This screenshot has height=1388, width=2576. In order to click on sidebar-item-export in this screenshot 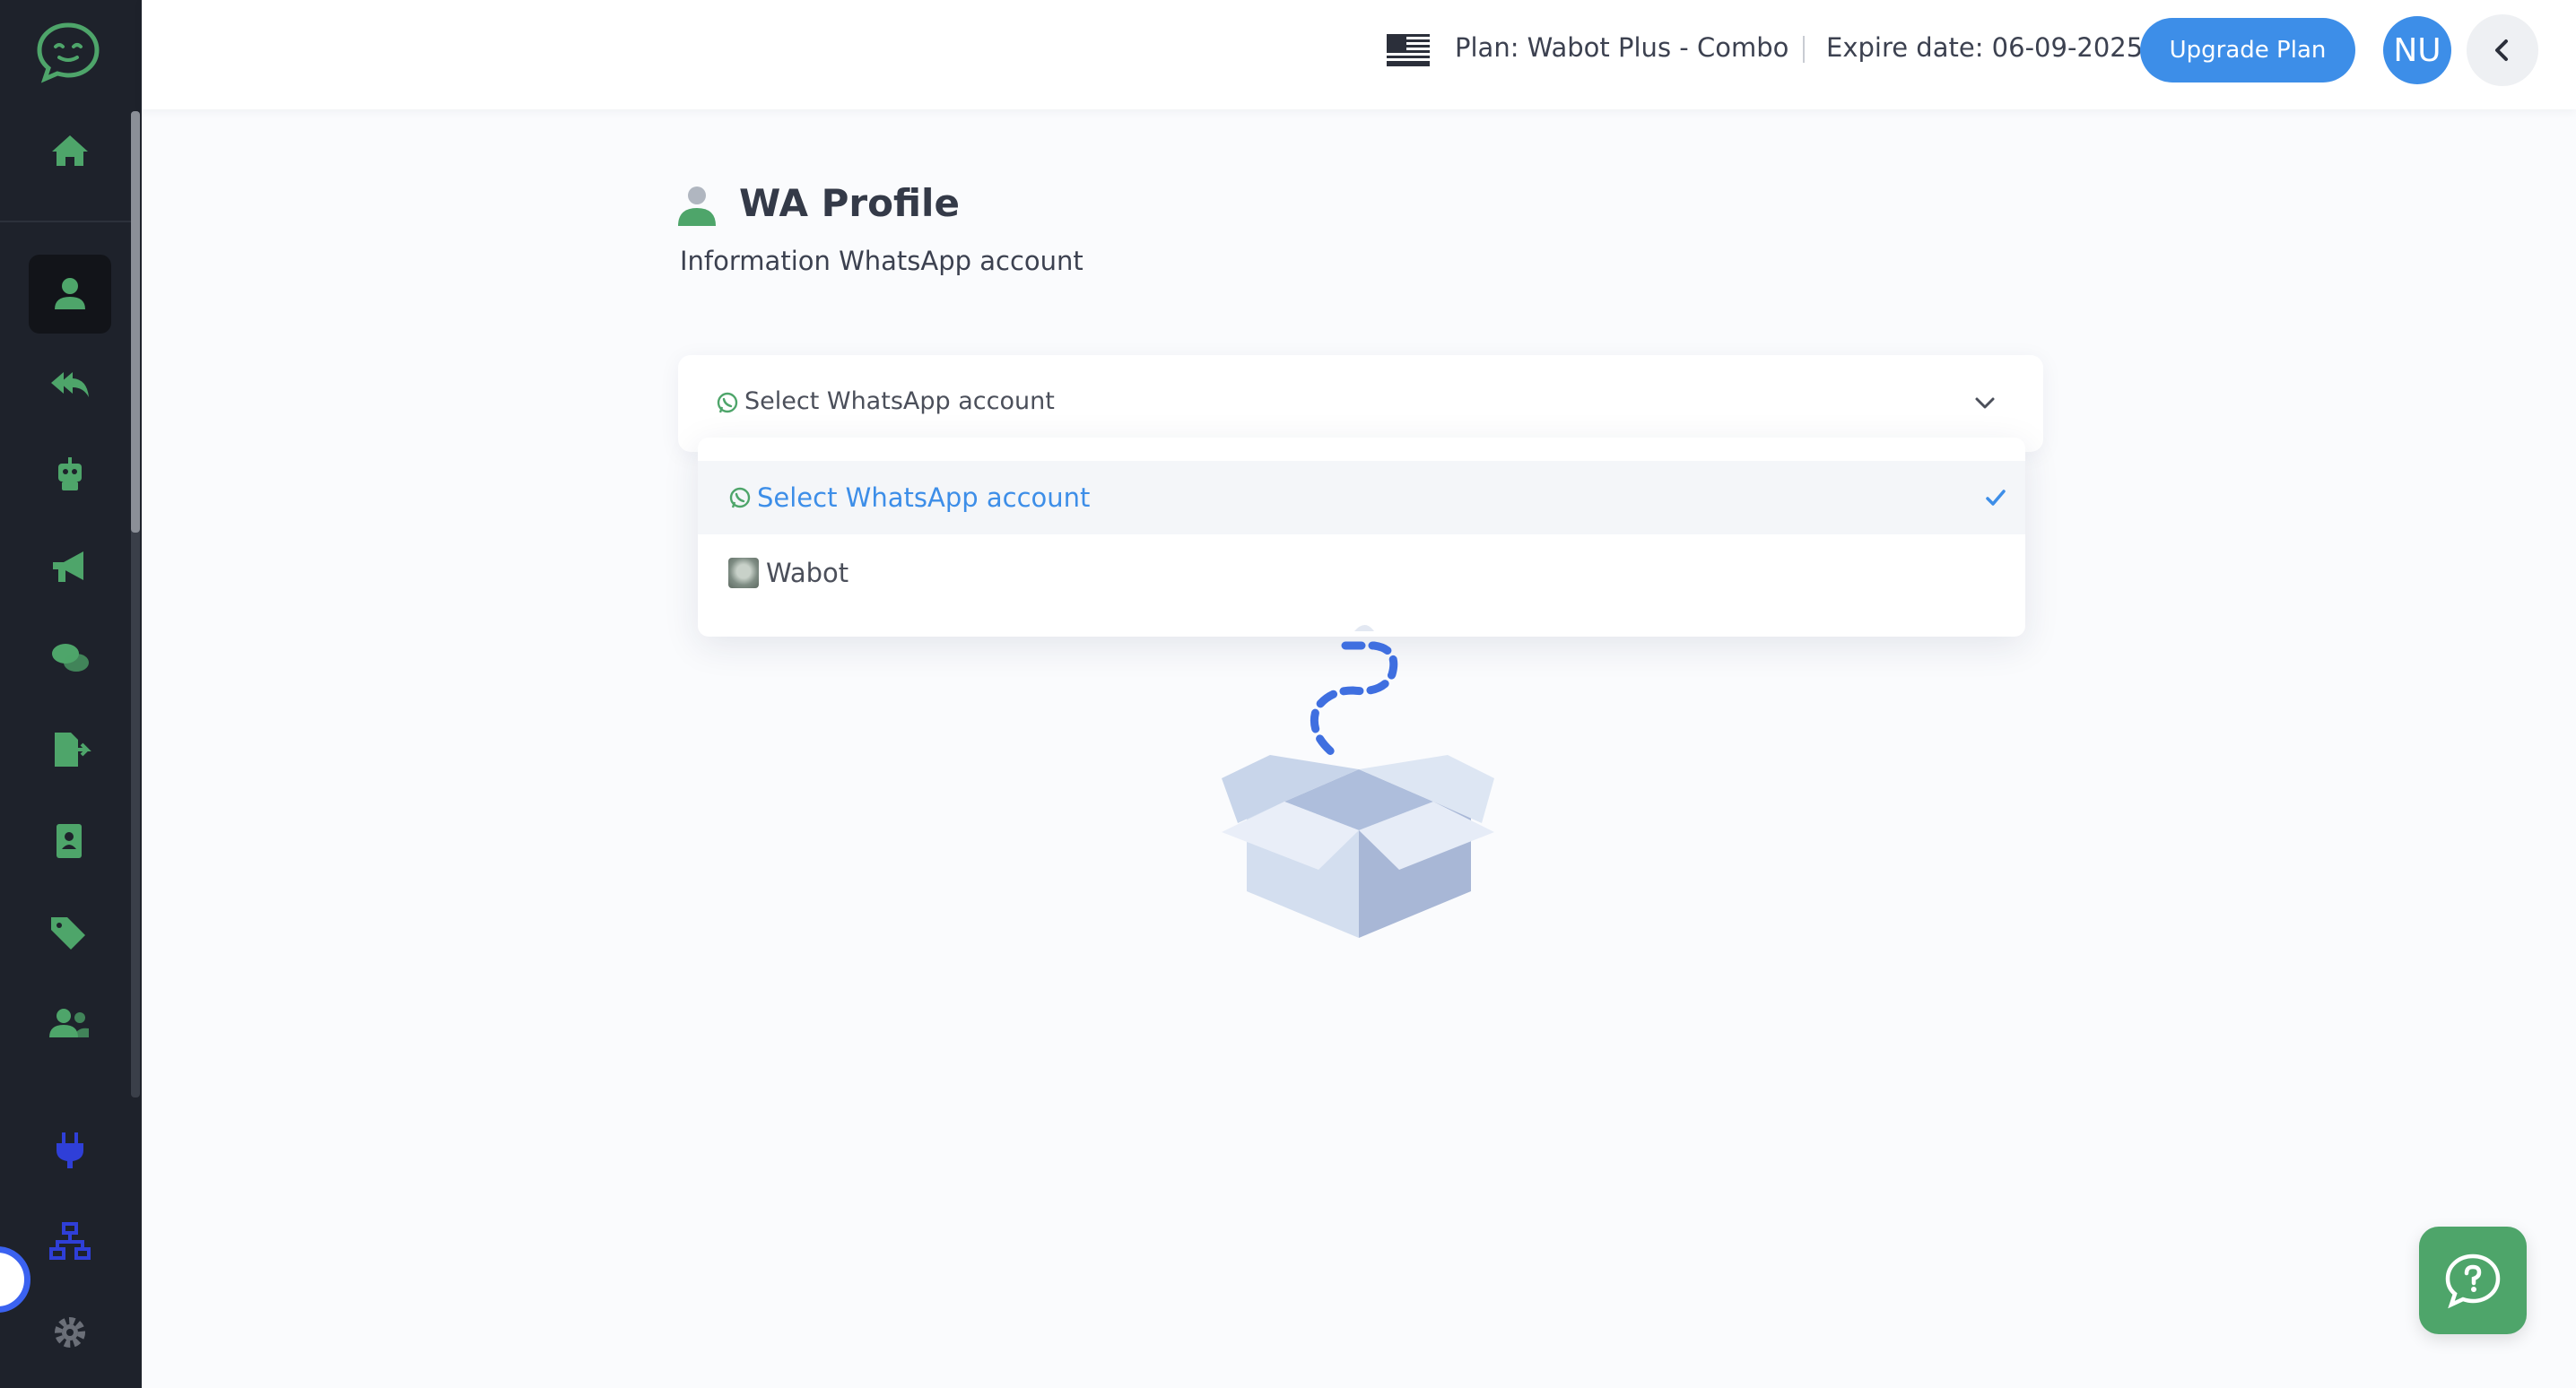, I will do `click(70, 749)`.